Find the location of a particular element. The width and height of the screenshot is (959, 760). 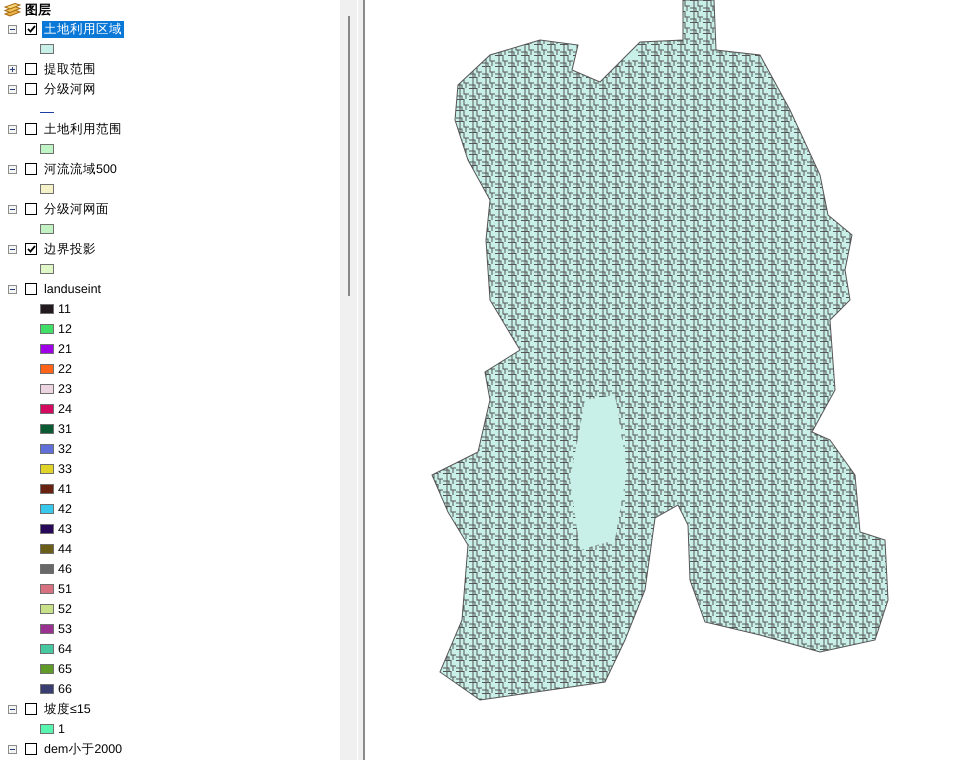

legend-label: 65 is located at coordinates (65, 669).